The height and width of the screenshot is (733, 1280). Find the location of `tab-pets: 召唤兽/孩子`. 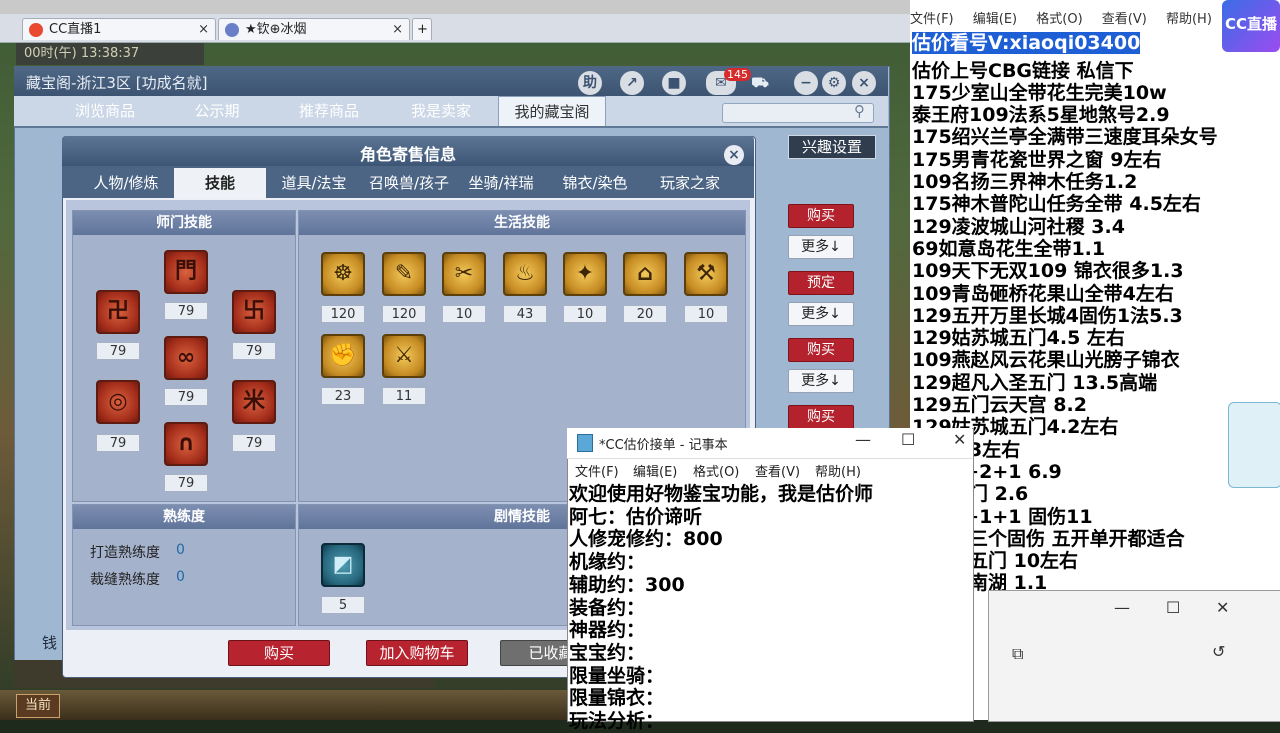

tab-pets: 召唤兽/孩子 is located at coordinates (409, 183).